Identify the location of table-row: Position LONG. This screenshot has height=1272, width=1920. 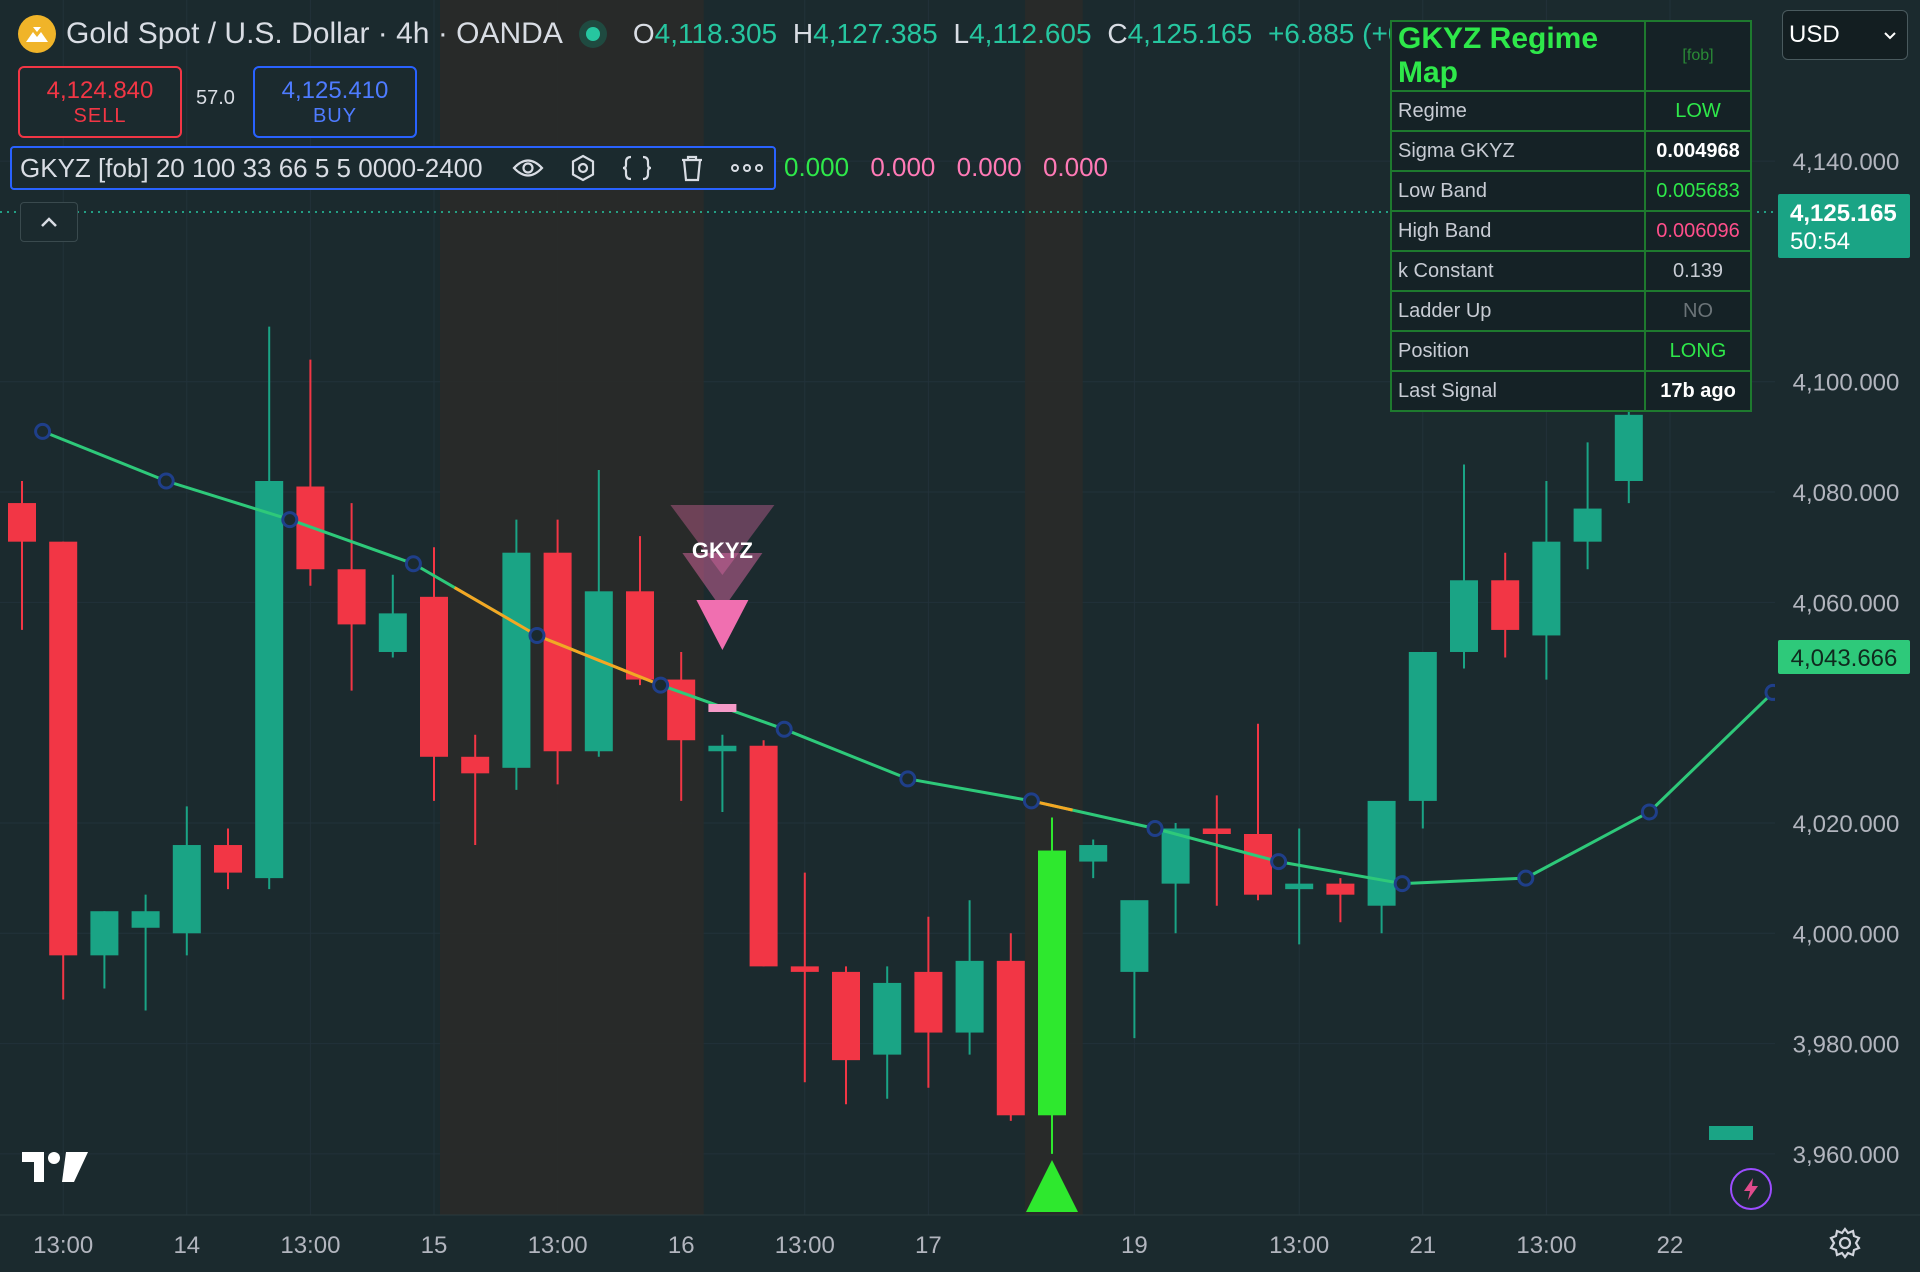
(1571, 351).